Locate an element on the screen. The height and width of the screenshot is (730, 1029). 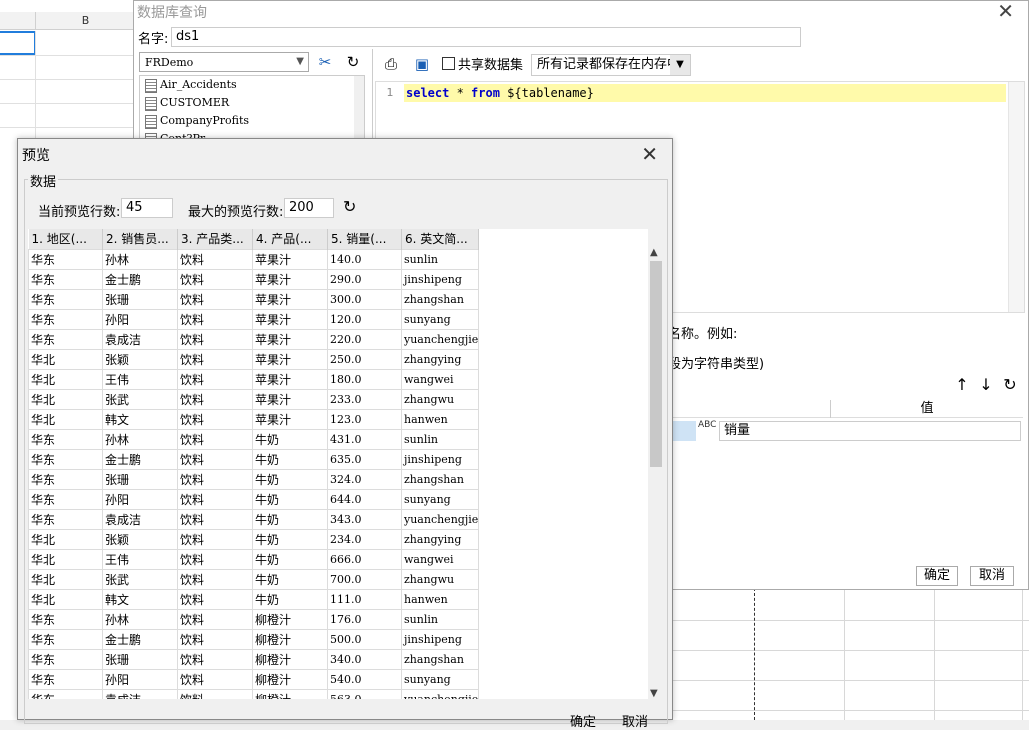
table-cell: 340.0 is located at coordinates (364, 659).